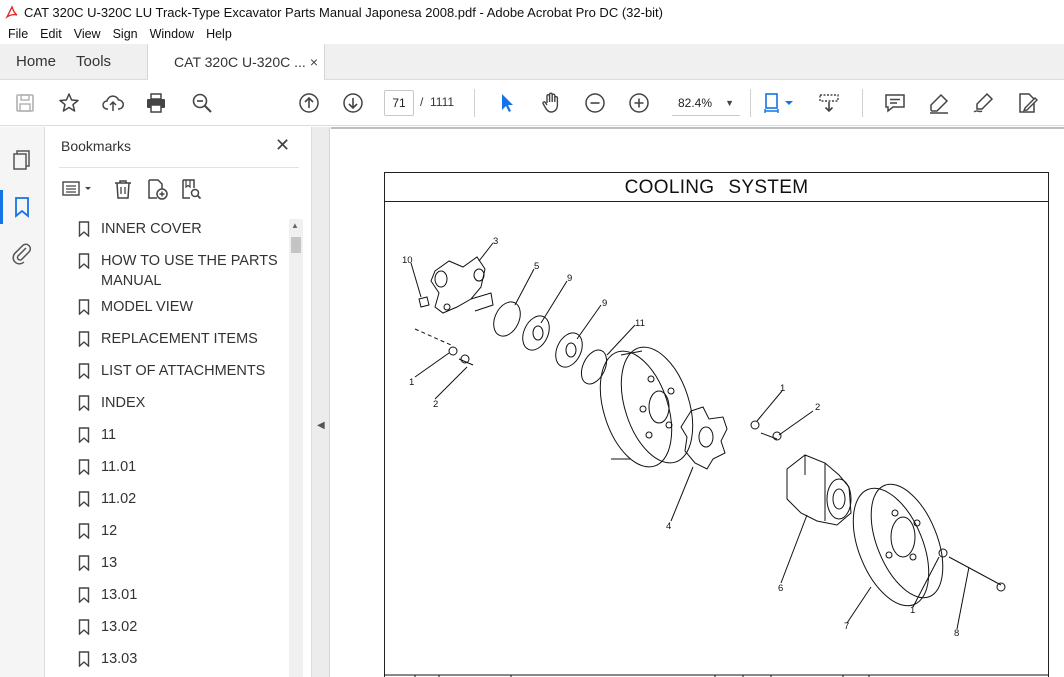 Image resolution: width=1064 pixels, height=677 pixels. Describe the element at coordinates (353, 103) in the screenshot. I see `next-page-icon` at that location.